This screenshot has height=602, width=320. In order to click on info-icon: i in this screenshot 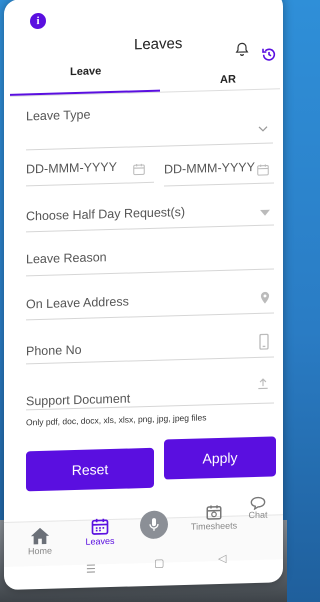, I will do `click(38, 21)`.